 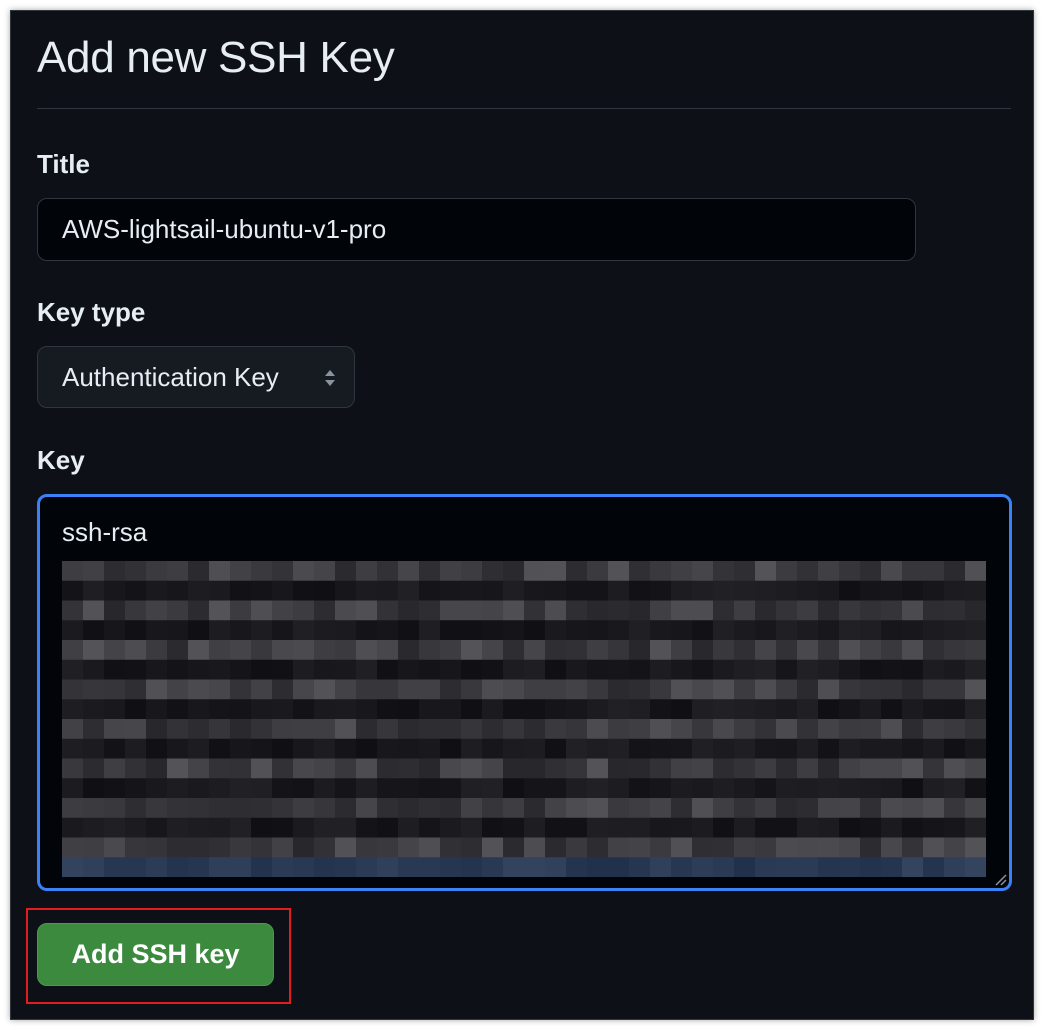 I want to click on key-type-label: Key type, so click(x=91, y=312).